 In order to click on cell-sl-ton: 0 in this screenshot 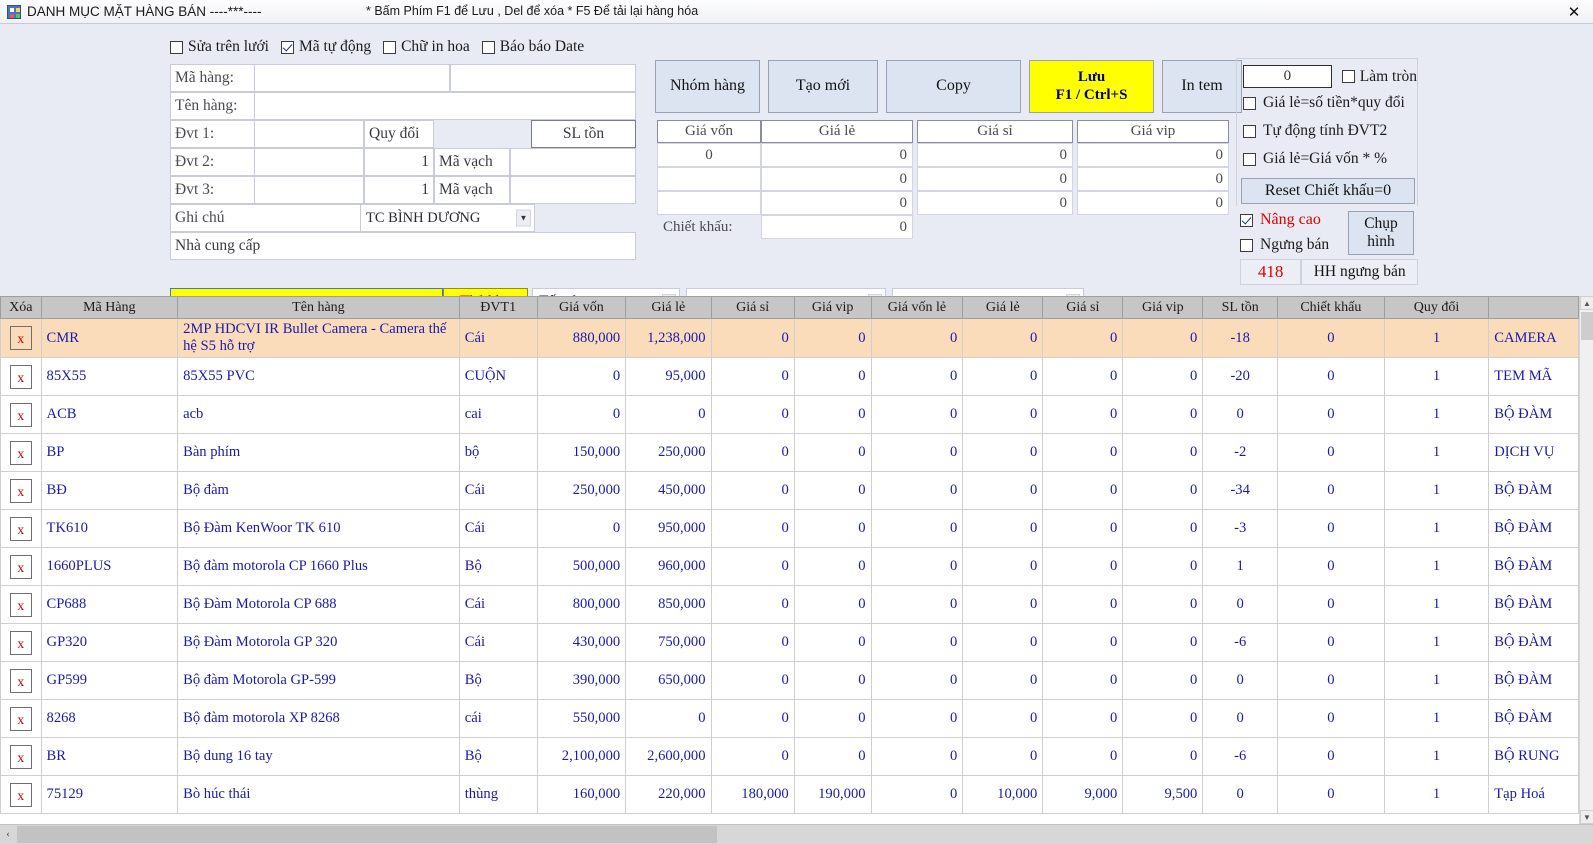, I will do `click(1240, 414)`.